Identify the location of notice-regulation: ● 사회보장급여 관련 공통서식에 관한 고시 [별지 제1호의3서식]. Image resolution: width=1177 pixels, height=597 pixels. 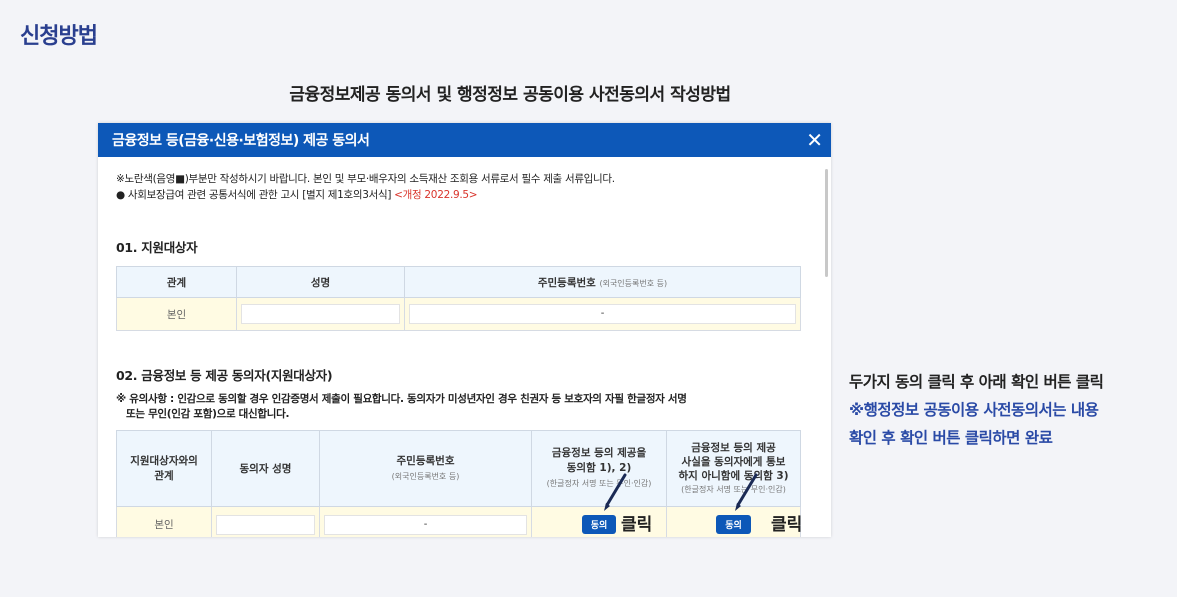
(254, 195).